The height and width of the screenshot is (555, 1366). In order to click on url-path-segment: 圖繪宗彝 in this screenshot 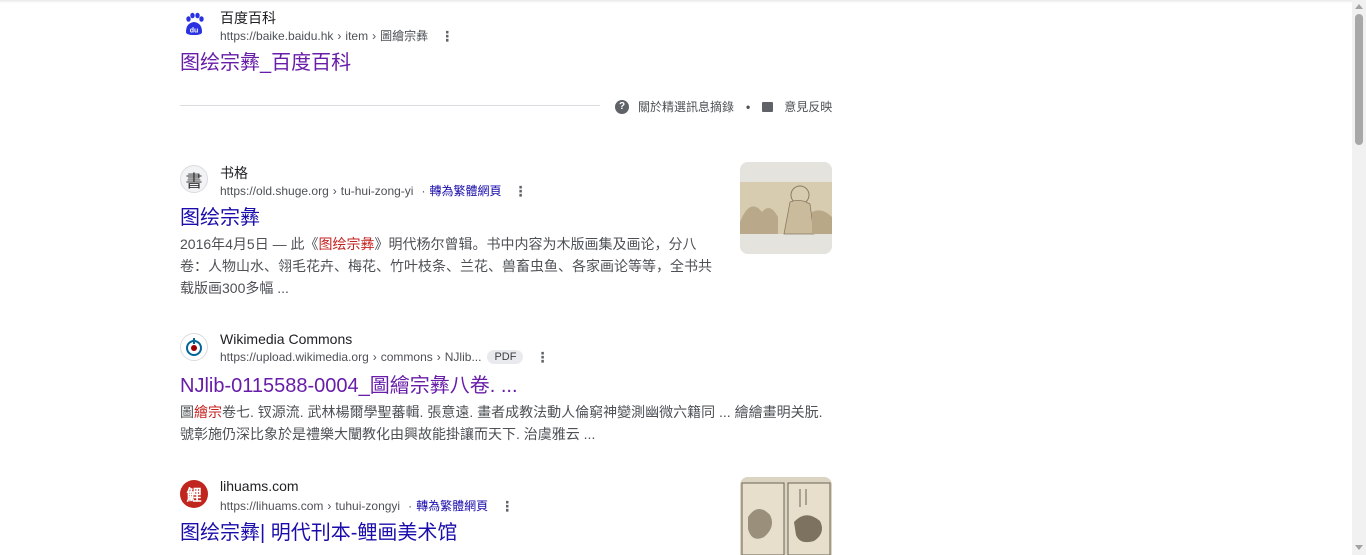, I will do `click(404, 36)`.